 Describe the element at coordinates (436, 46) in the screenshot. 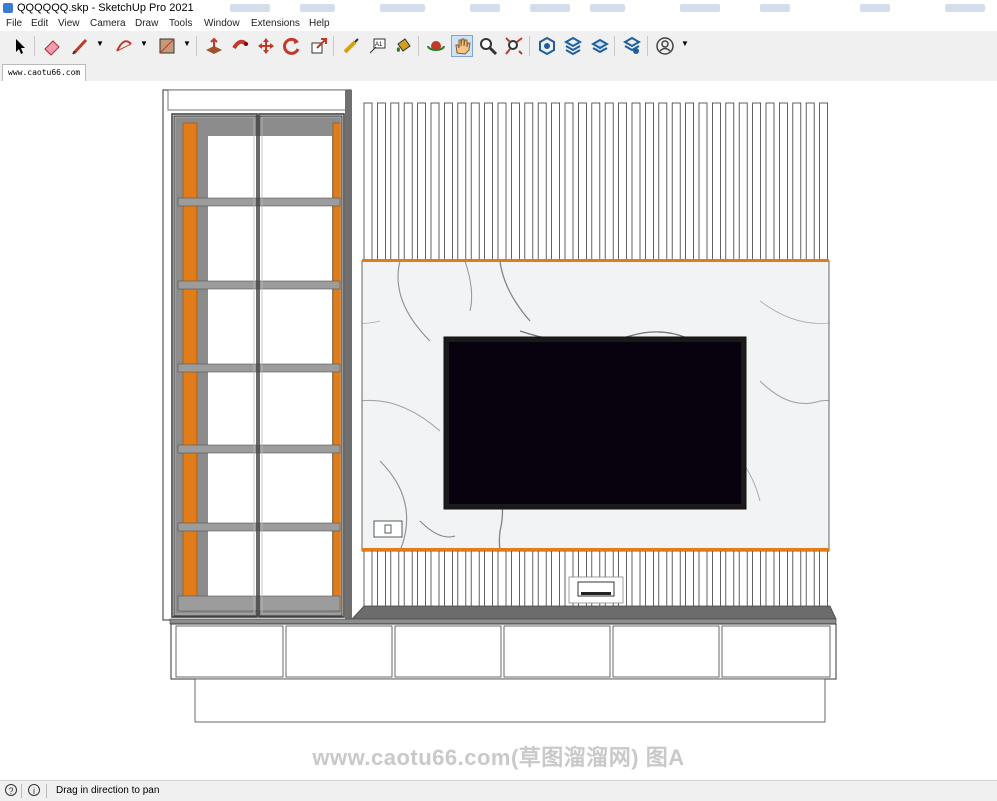

I see `orbit-tool-icon` at that location.